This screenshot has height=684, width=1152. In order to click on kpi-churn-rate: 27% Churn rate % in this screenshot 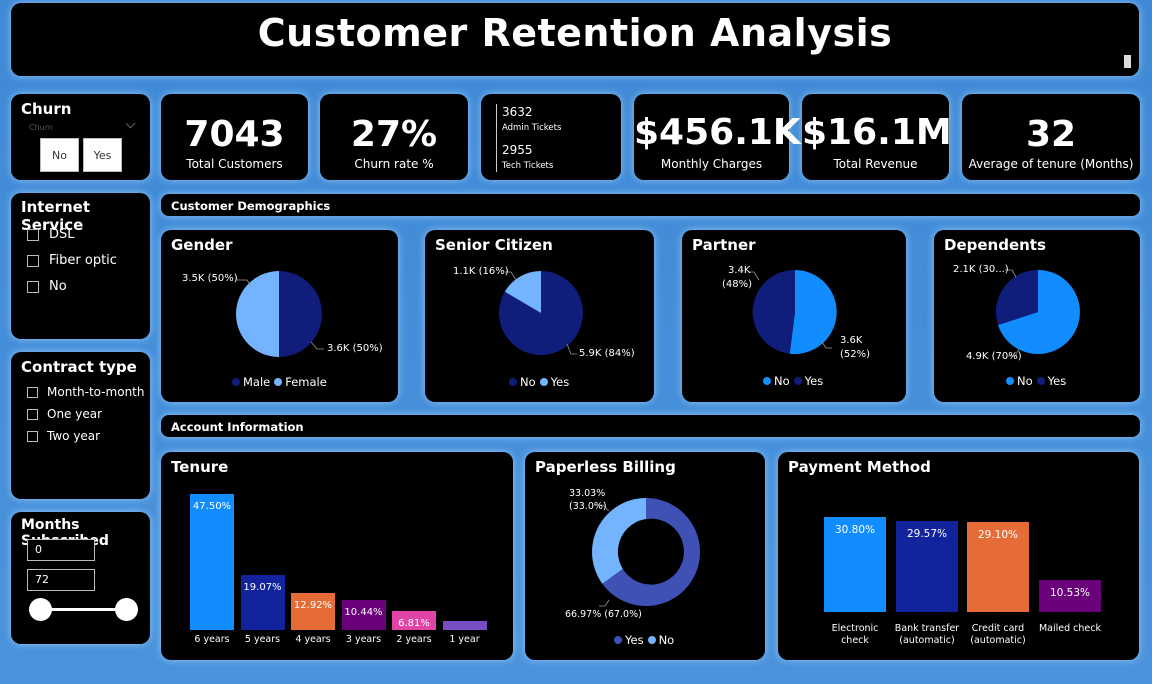, I will do `click(394, 137)`.